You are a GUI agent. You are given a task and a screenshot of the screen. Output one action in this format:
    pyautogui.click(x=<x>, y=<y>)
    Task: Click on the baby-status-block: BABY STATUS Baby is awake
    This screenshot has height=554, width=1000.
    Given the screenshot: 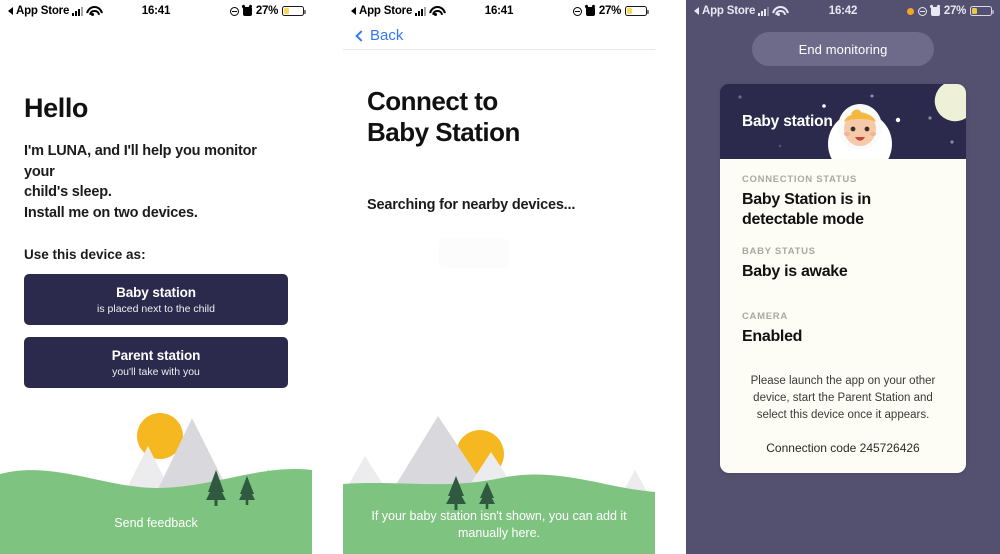 What is the action you would take?
    pyautogui.click(x=843, y=264)
    